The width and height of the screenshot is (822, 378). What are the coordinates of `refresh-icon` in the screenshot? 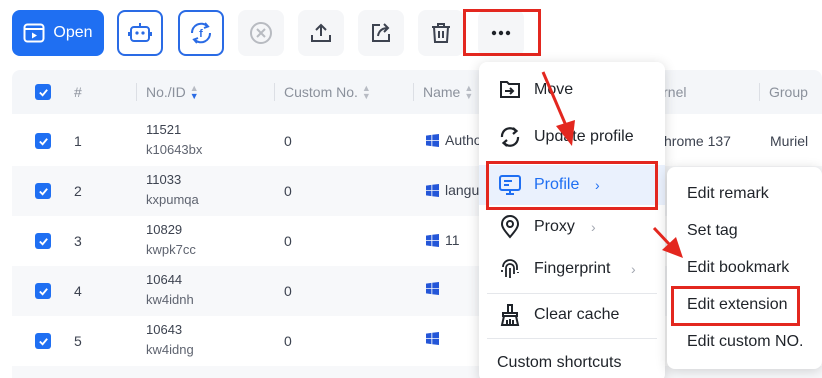 It's located at (510, 137).